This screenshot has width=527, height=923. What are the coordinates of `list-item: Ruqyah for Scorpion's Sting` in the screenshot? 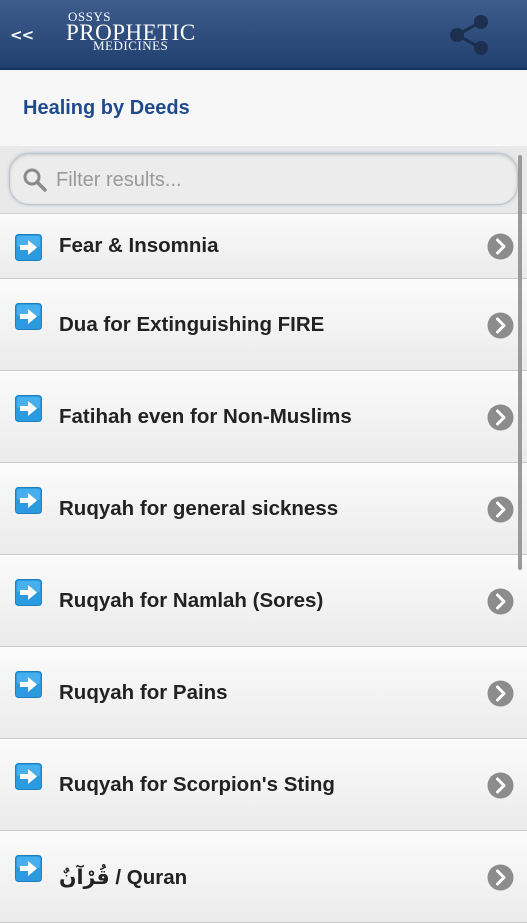 It's located at (263, 785).